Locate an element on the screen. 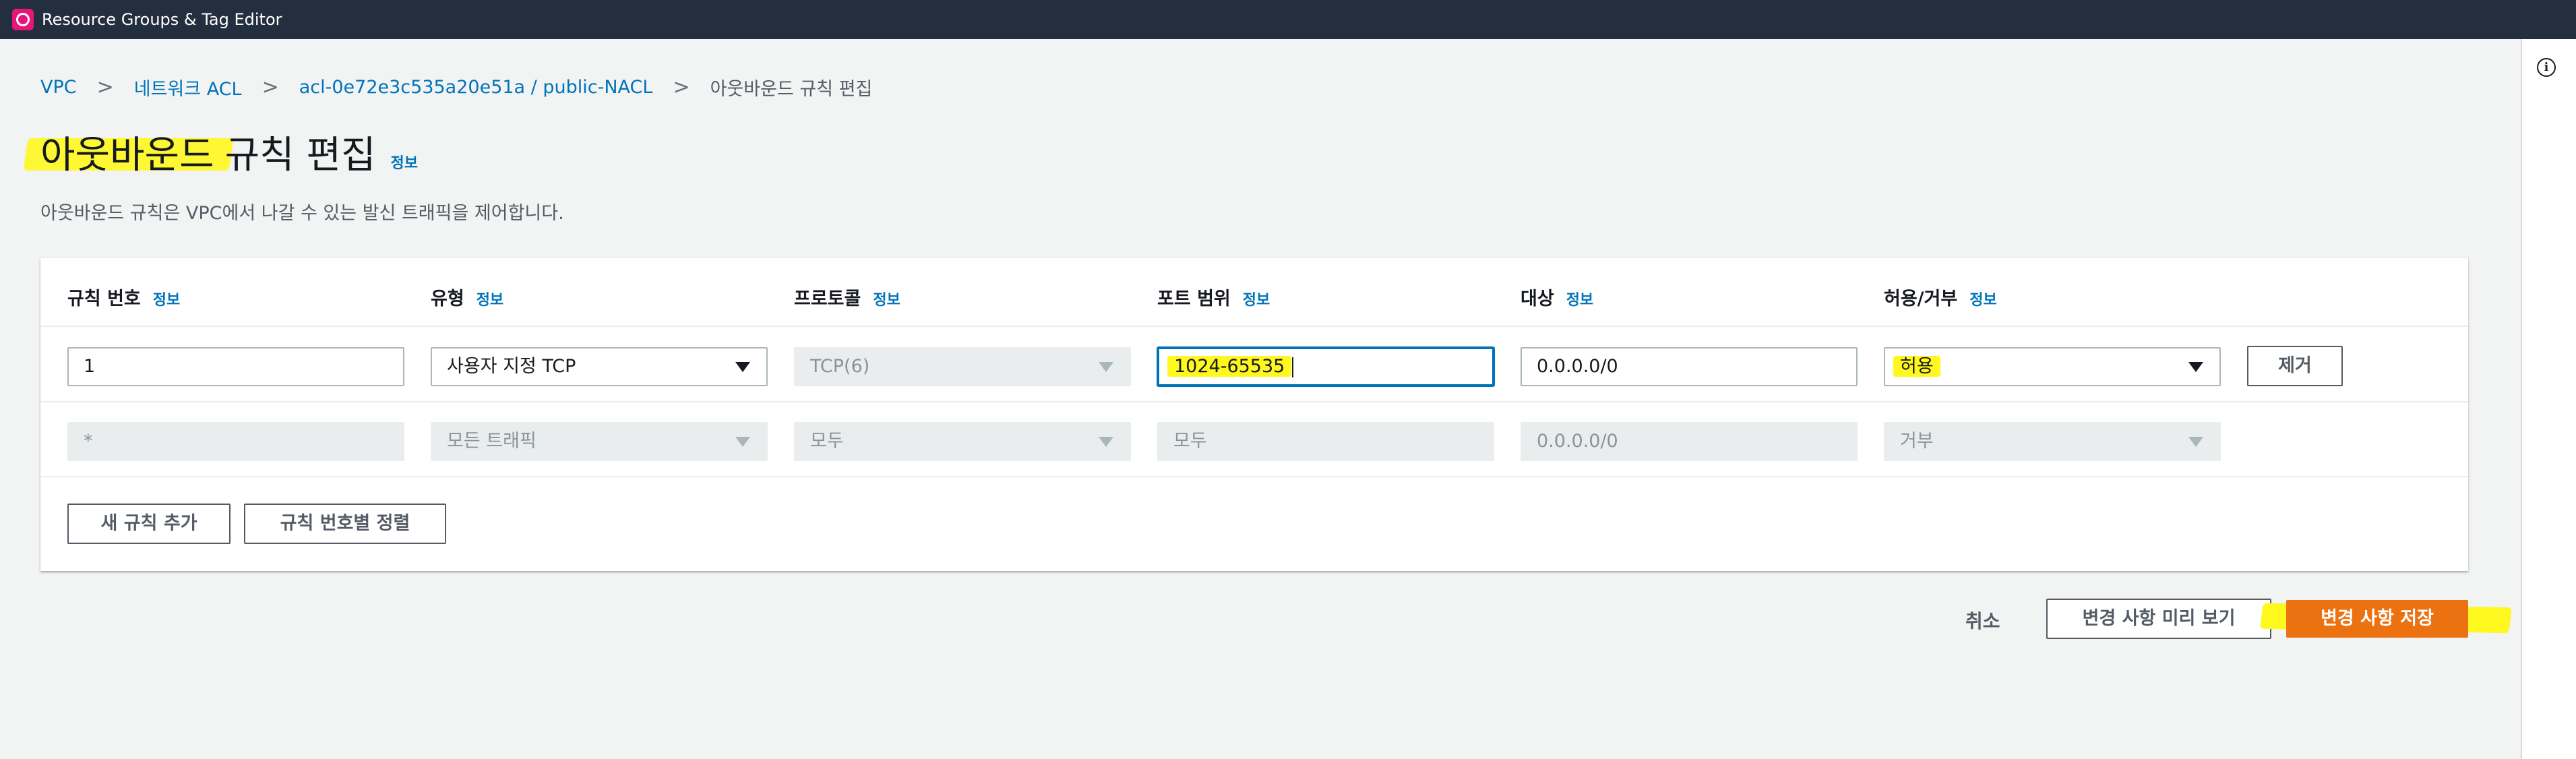 The image size is (2576, 759). page-title: 규칙 편집 is located at coordinates (300, 155).